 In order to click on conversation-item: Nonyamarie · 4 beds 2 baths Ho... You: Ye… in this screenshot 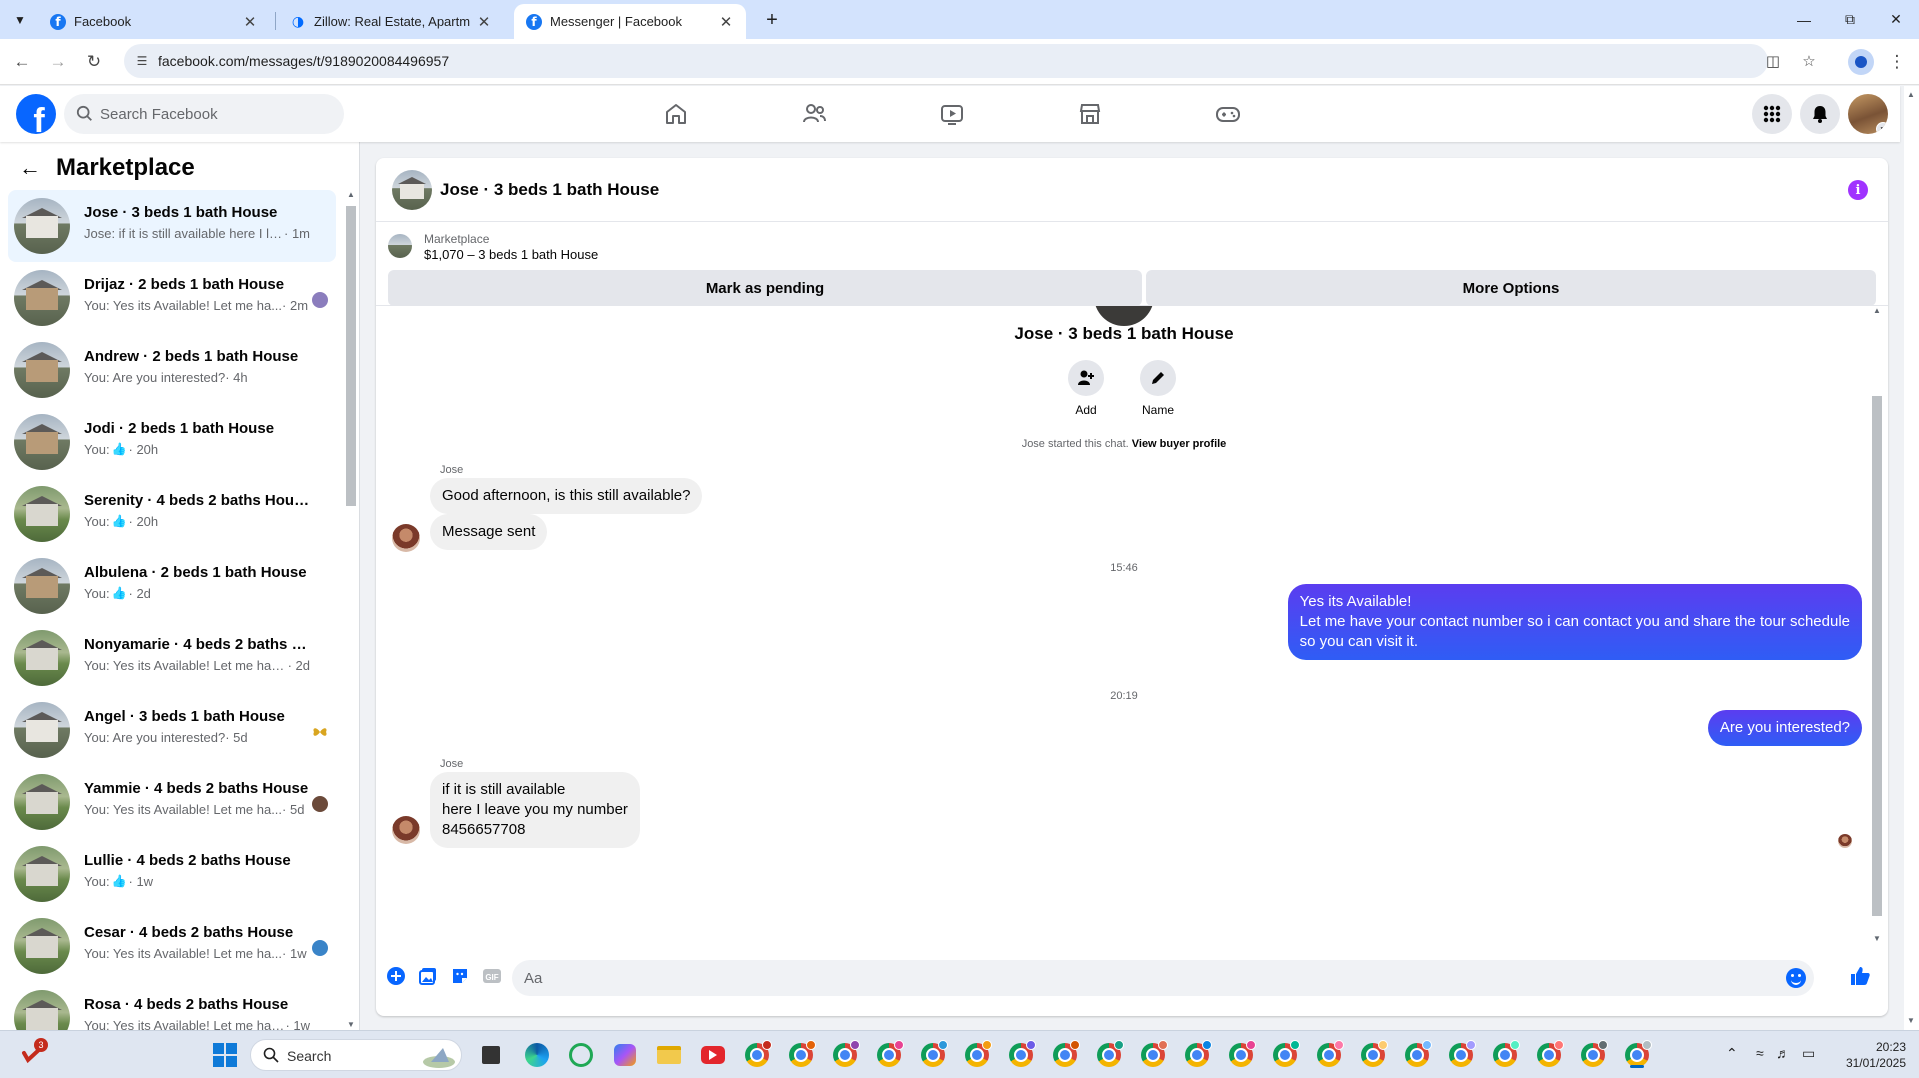, I will do `click(172, 658)`.